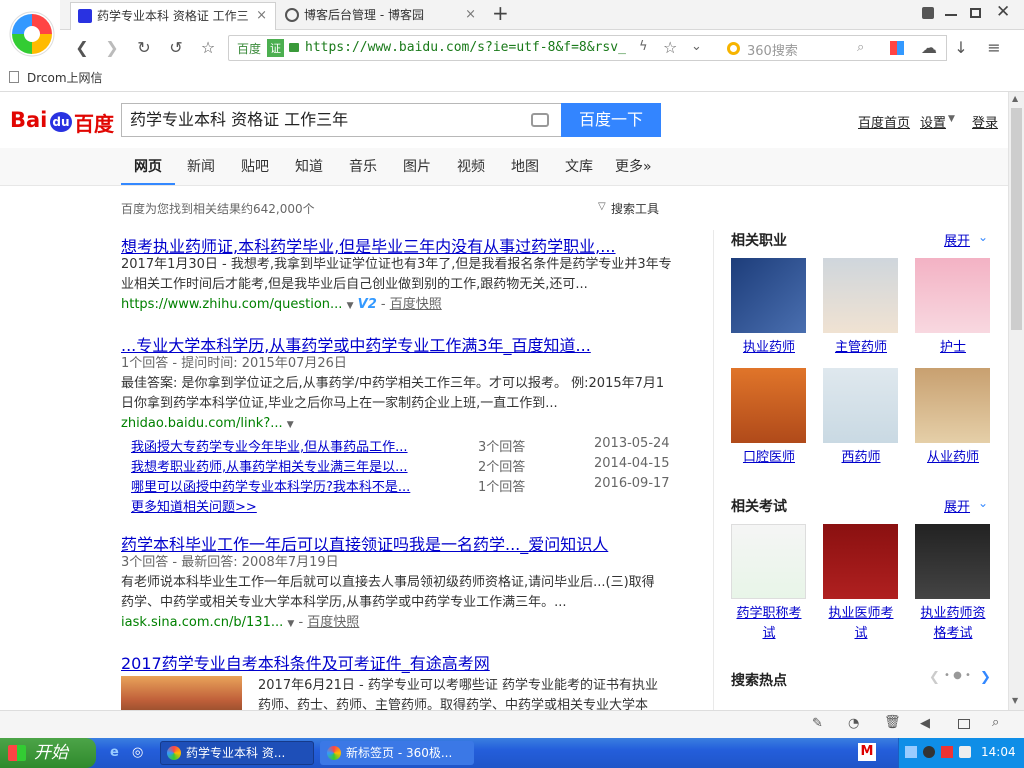  I want to click on window-icon, so click(964, 724).